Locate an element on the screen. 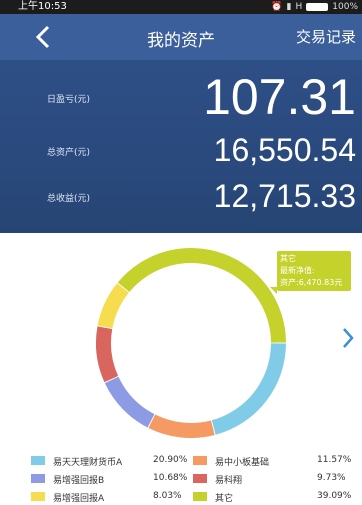 This screenshot has width=362, height=505. daily-profit-row: 日盈亏(元) 107.31 is located at coordinates (181, 92).